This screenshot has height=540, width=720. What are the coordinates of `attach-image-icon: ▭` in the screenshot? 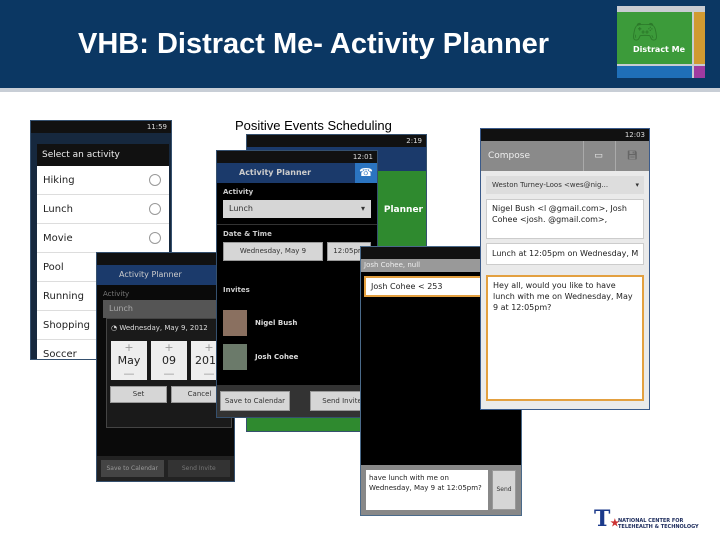 It's located at (598, 156).